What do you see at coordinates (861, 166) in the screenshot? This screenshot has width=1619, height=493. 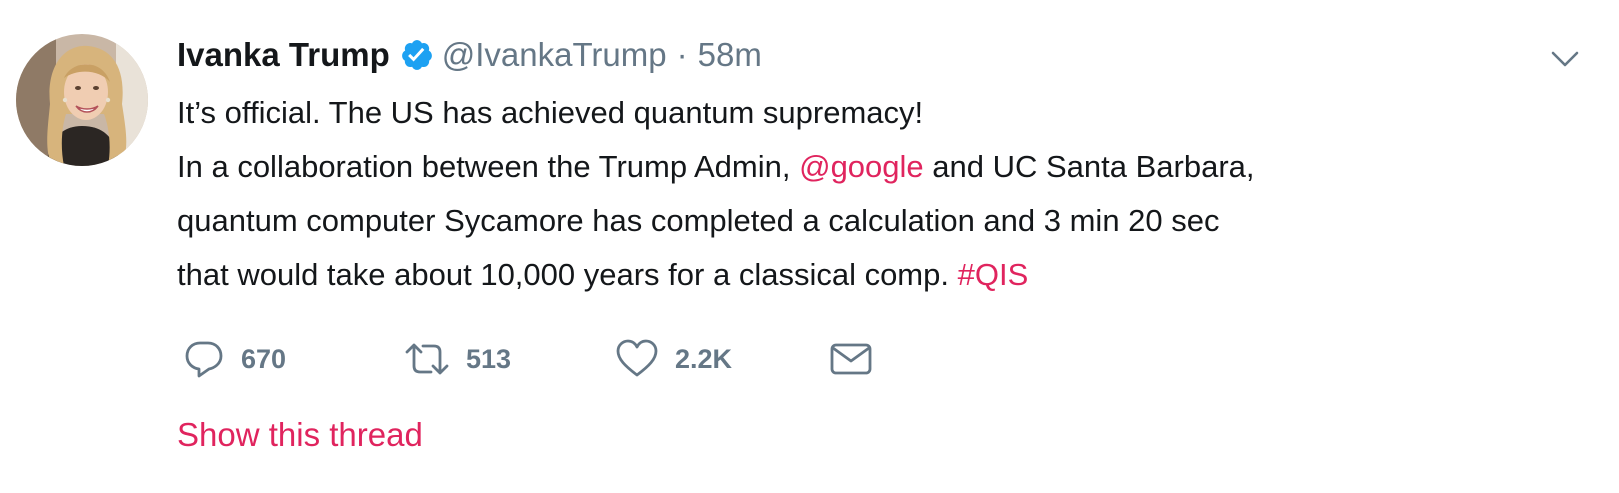 I see `mention-link: @google` at bounding box center [861, 166].